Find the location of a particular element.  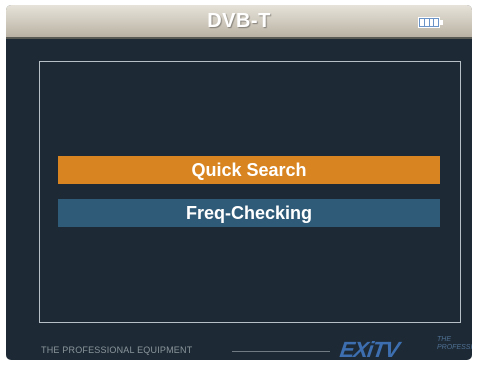

footer-divider is located at coordinates (281, 351).